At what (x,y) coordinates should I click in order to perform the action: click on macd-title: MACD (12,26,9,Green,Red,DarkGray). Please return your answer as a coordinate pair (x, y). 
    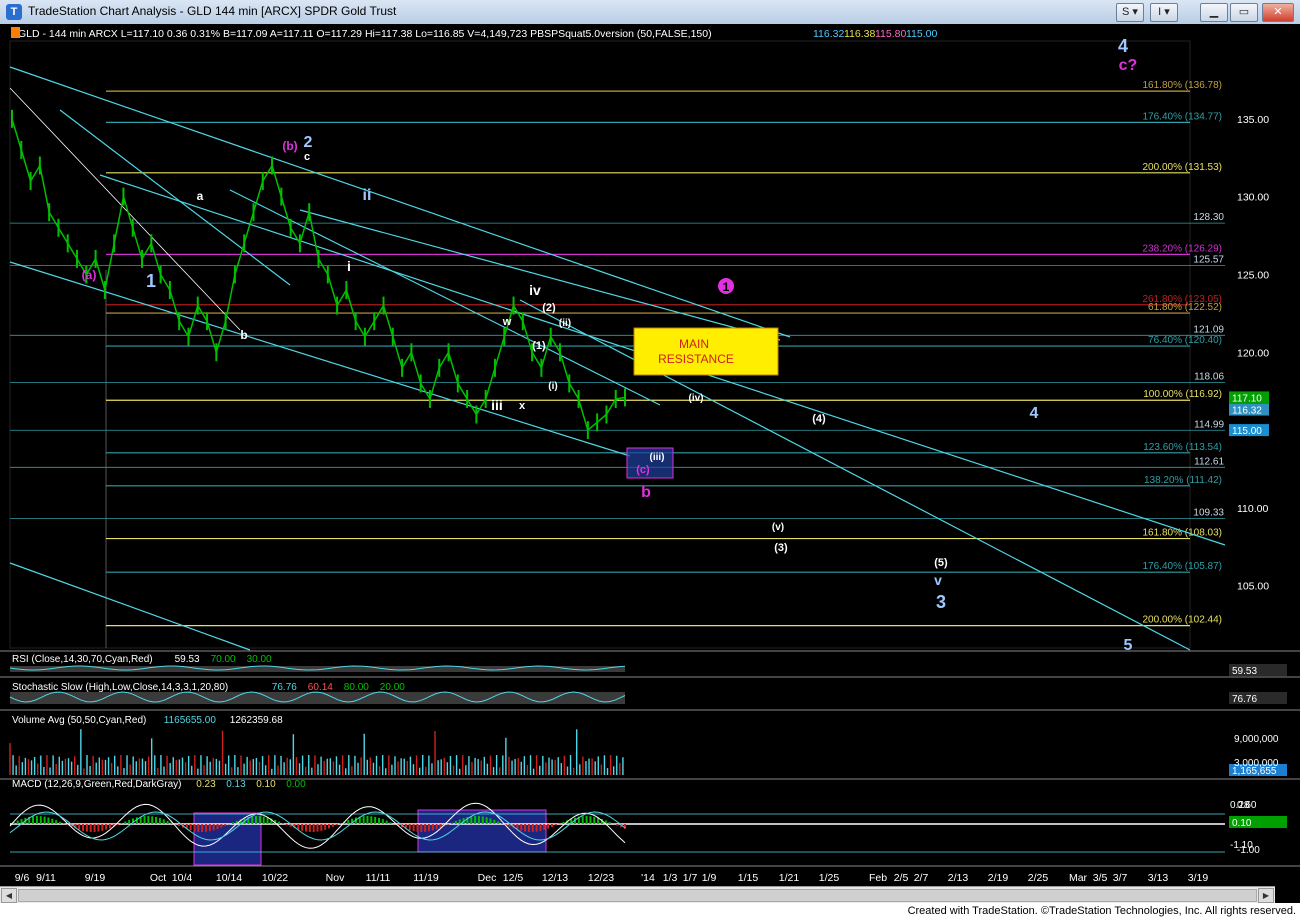
    Looking at the image, I should click on (97, 784).